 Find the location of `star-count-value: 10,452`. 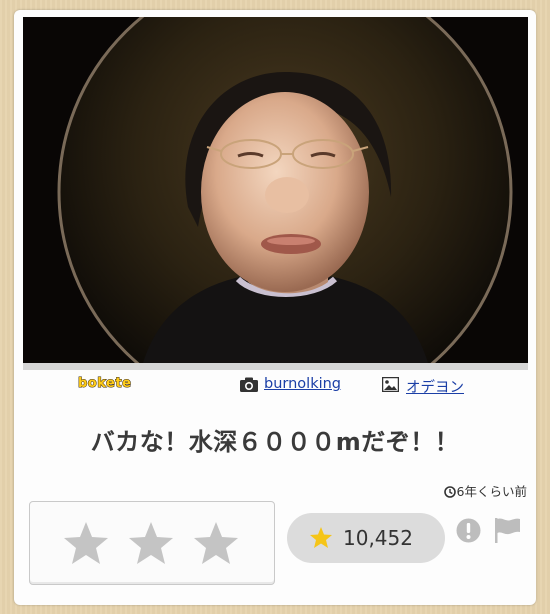

star-count-value: 10,452 is located at coordinates (378, 538).